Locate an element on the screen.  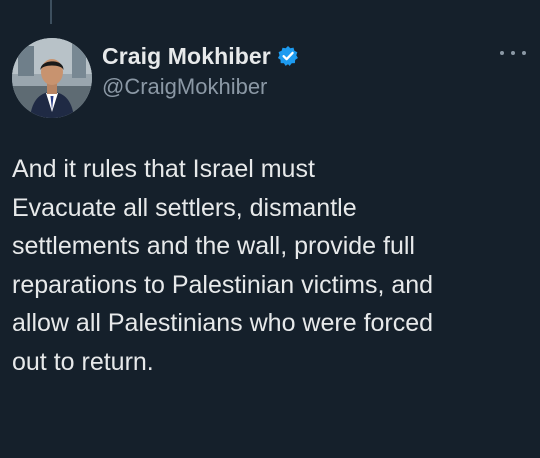
verified-badge-icon is located at coordinates (288, 56).